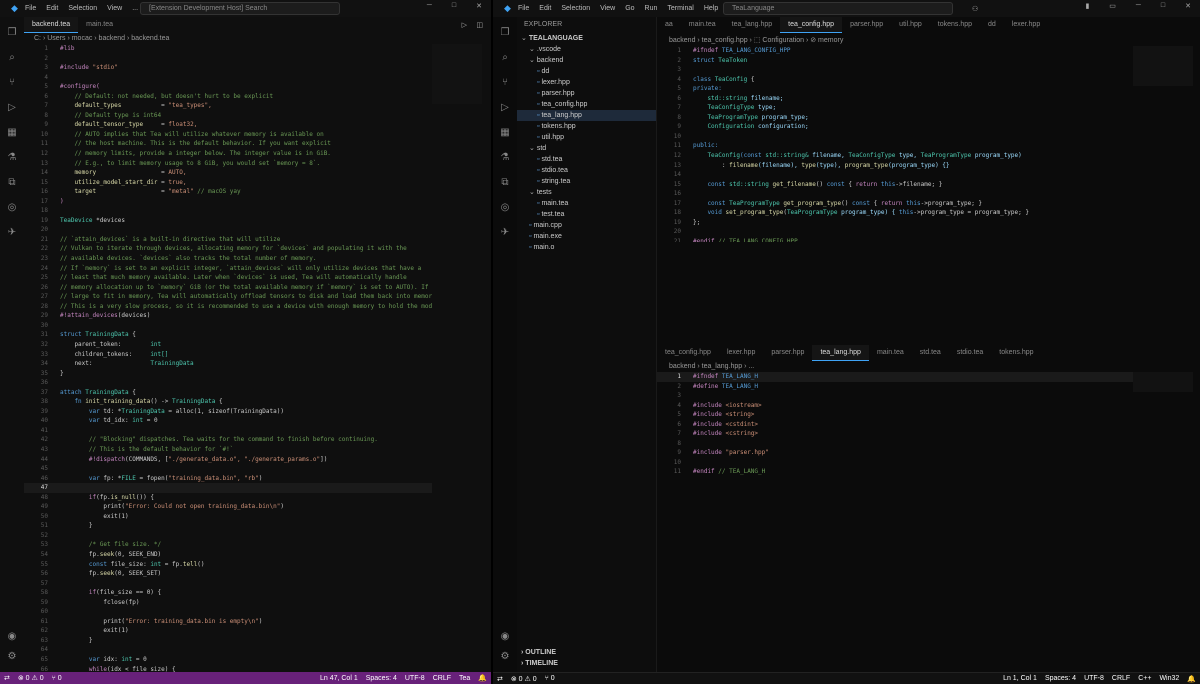 The height and width of the screenshot is (684, 1200). What do you see at coordinates (228, 316) in the screenshot?
I see `code-line: 29 #!attain_devices(devices)` at bounding box center [228, 316].